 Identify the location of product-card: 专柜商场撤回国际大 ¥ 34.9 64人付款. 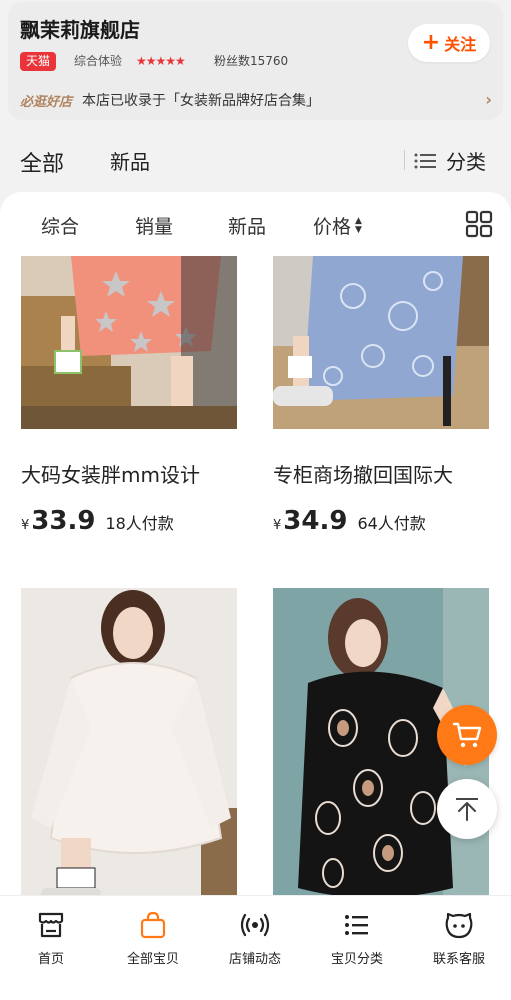
(381, 396).